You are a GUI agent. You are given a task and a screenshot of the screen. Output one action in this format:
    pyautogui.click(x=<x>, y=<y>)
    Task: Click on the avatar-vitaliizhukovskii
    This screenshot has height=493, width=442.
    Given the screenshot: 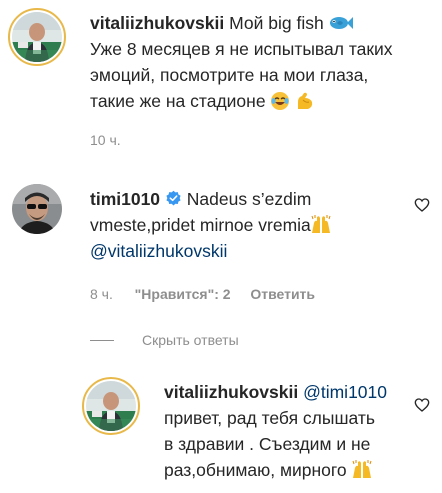 What is the action you would take?
    pyautogui.click(x=37, y=37)
    